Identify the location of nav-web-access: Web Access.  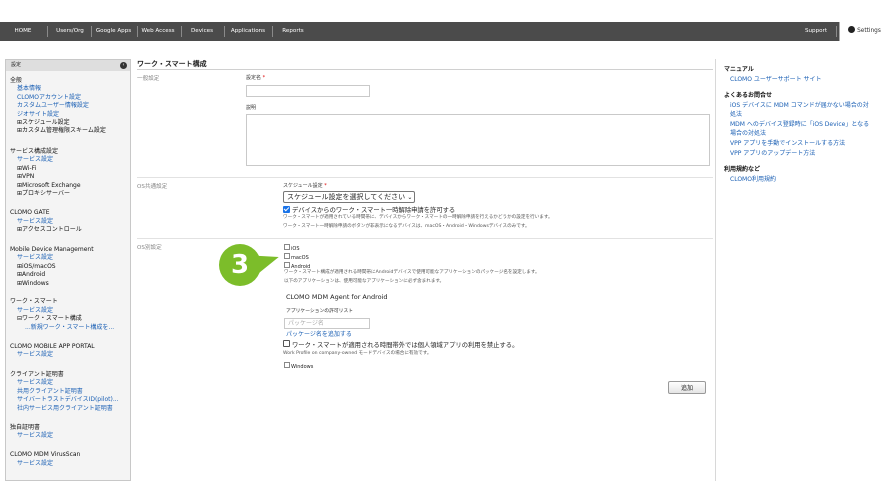
(158, 31).